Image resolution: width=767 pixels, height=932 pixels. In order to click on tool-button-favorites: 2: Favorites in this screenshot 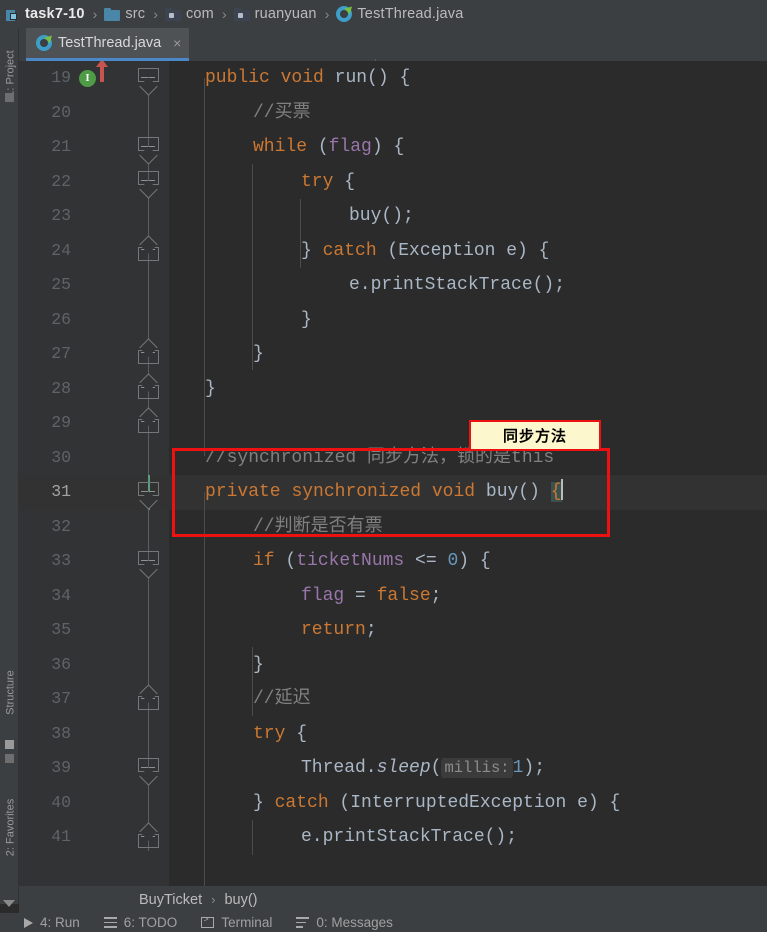, I will do `click(11, 828)`.